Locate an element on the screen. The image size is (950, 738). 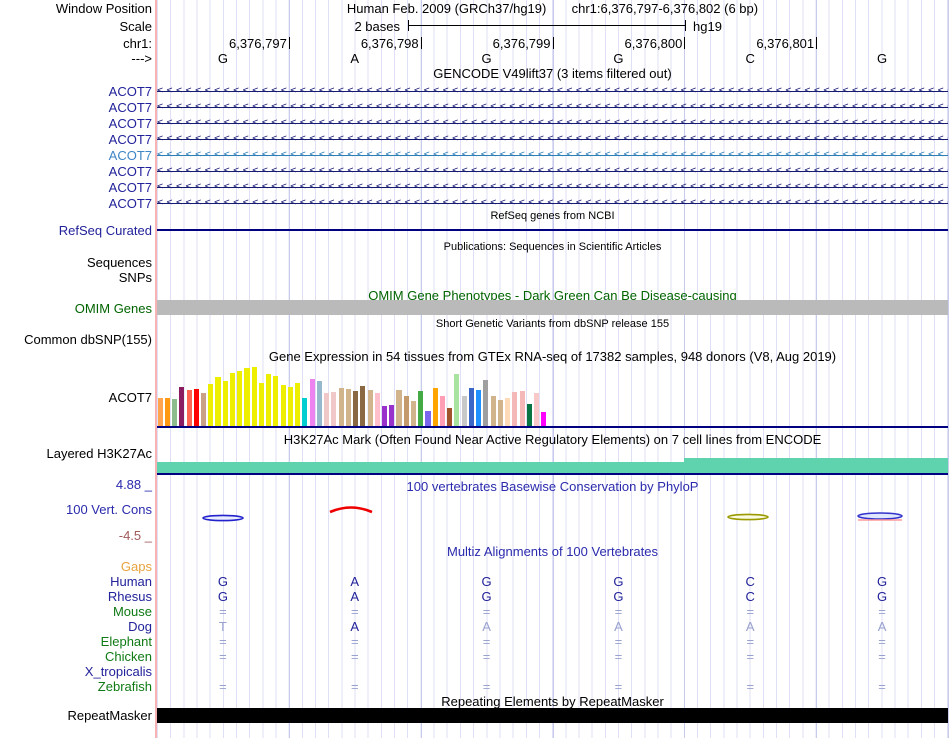
refseq-track-title: RefSeq genes from NCBI is located at coordinates (552, 216).